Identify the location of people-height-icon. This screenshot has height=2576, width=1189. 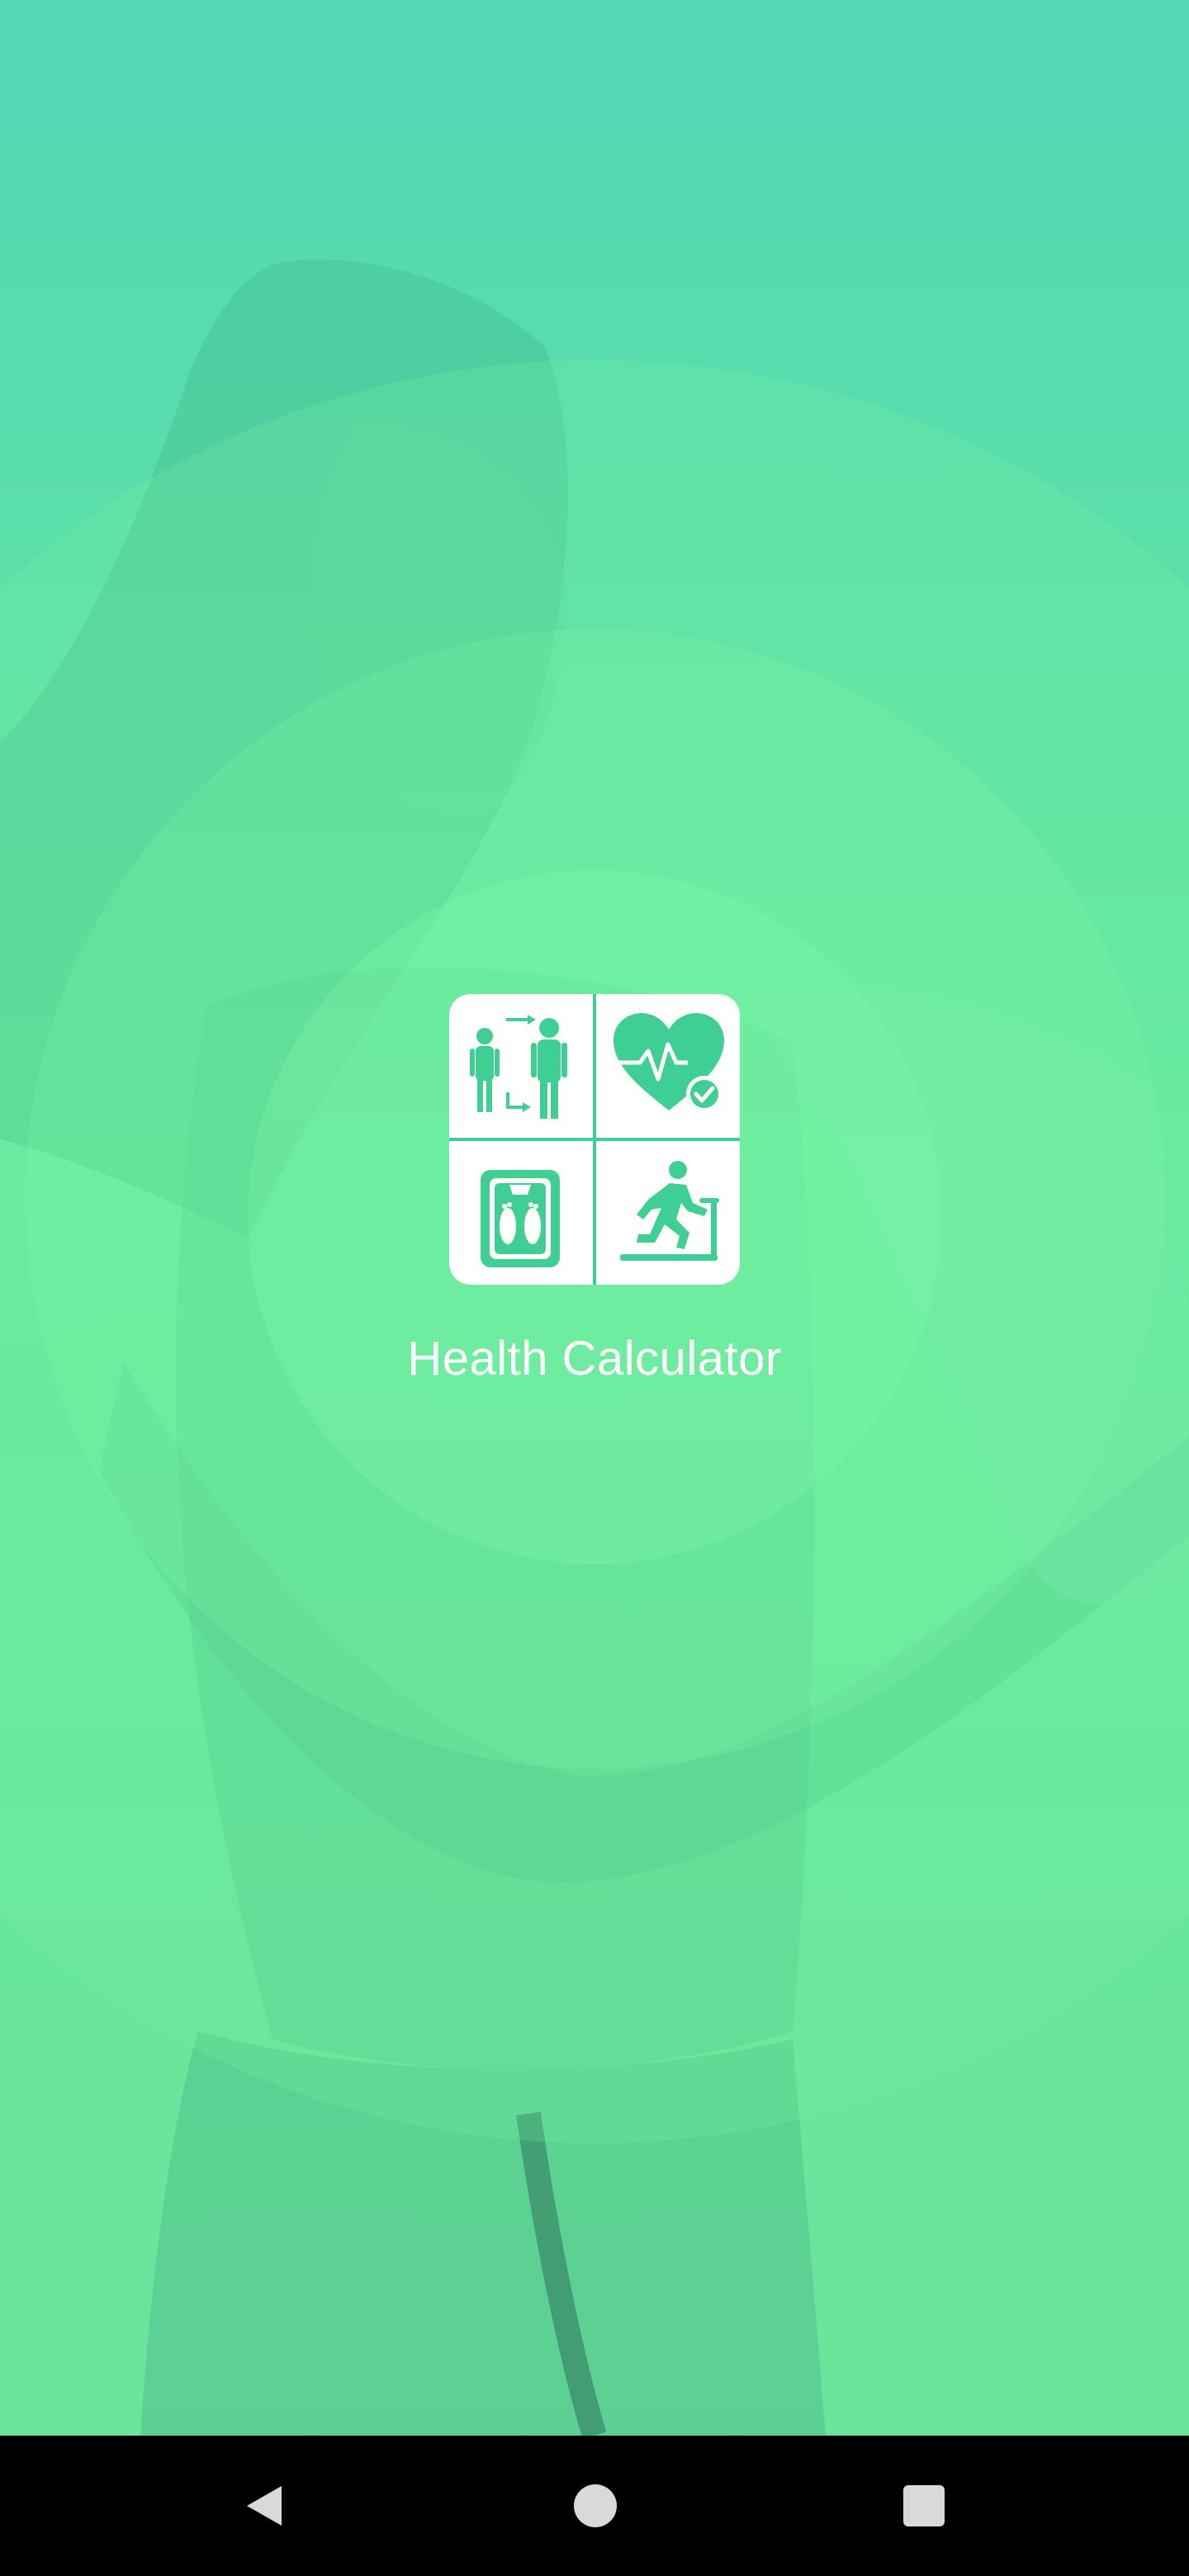
(520, 1065).